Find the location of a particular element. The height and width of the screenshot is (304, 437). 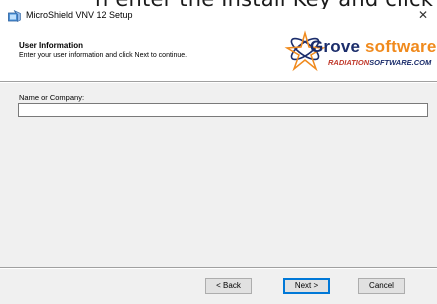

logo-sub-radiation: RADIATION is located at coordinates (349, 62).